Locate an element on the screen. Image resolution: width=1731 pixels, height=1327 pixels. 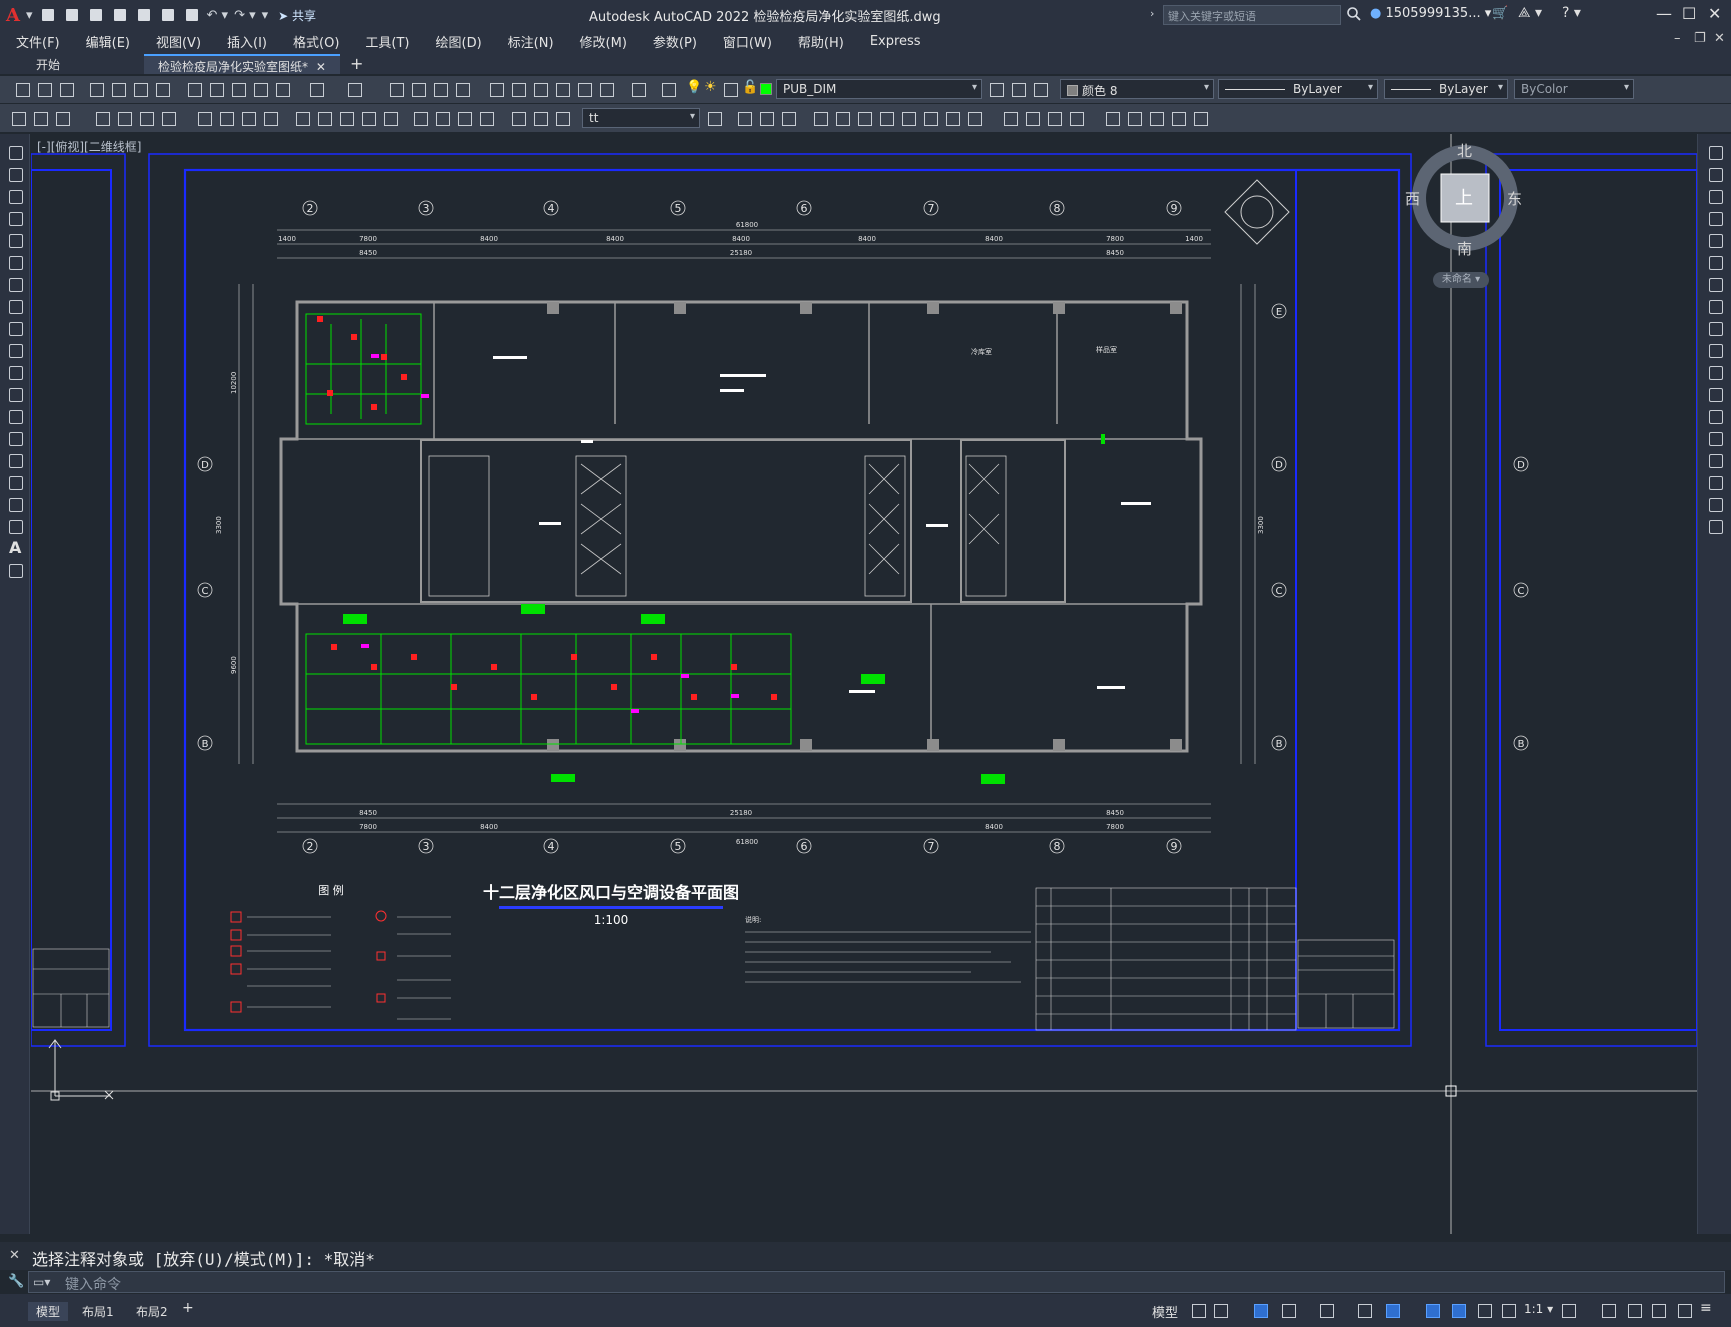
polygon-icon is located at coordinates (15, 218).